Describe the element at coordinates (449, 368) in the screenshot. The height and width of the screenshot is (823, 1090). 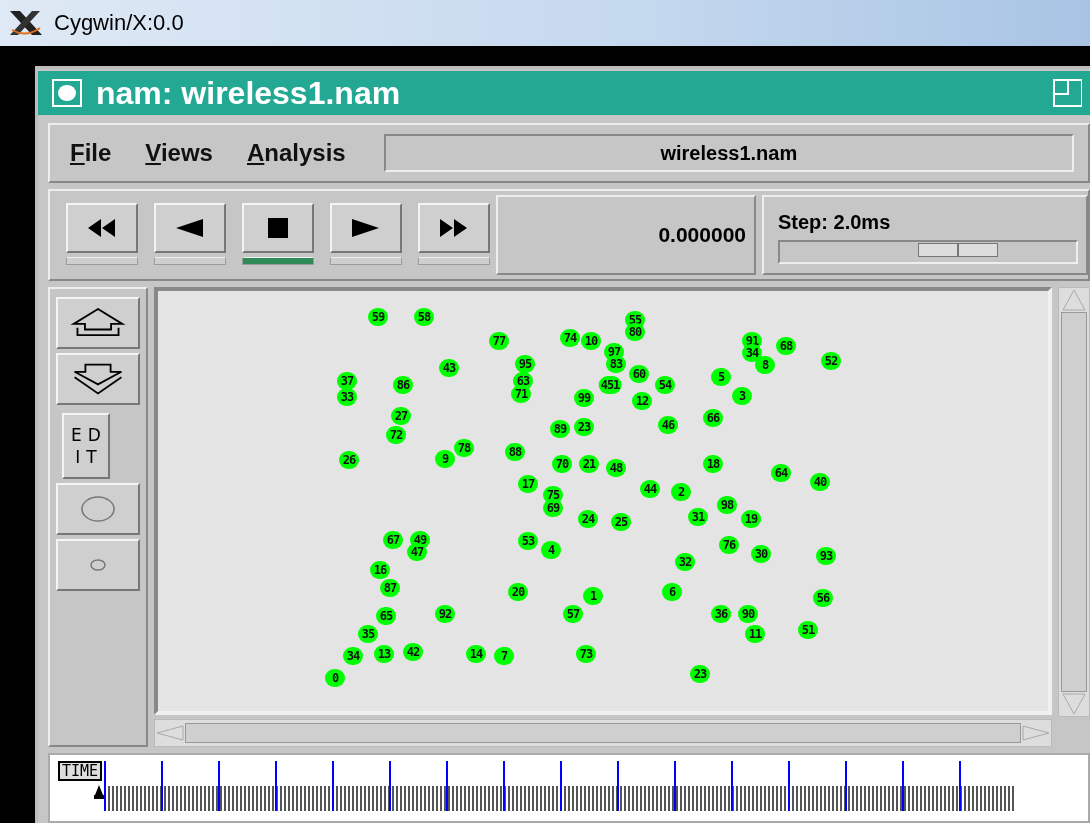
I see `network-node: 43` at that location.